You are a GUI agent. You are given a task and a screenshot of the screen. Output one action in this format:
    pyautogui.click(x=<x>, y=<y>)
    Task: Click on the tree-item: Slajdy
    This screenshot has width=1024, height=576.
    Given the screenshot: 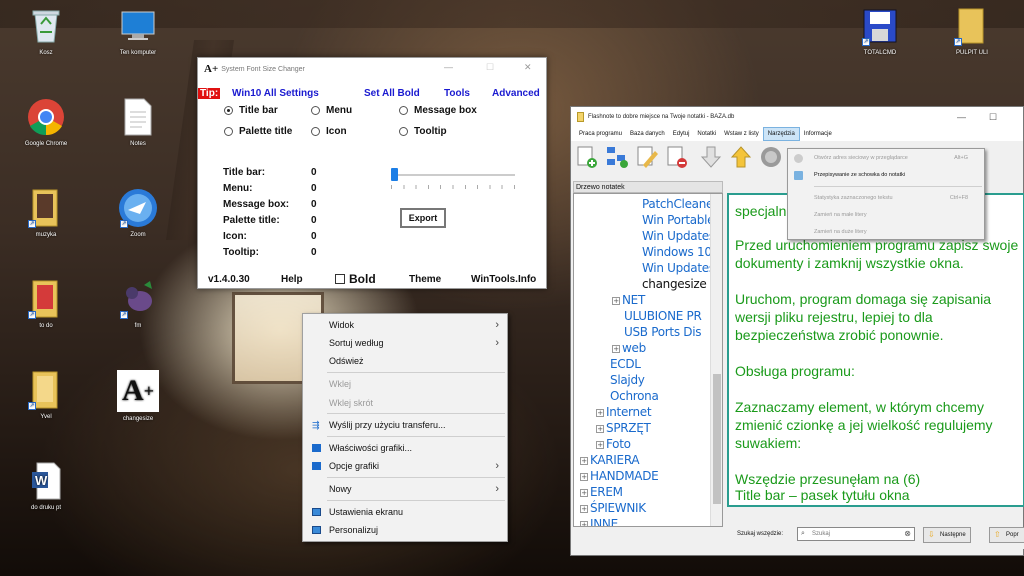 What is the action you would take?
    pyautogui.click(x=627, y=380)
    